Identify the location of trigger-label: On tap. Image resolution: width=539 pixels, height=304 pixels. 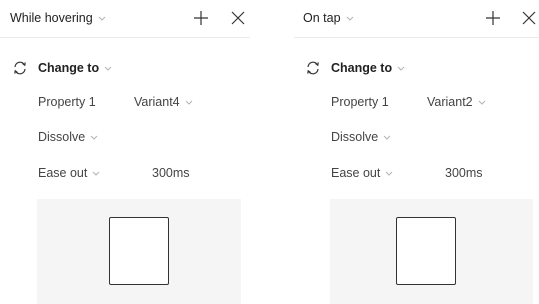
(322, 18).